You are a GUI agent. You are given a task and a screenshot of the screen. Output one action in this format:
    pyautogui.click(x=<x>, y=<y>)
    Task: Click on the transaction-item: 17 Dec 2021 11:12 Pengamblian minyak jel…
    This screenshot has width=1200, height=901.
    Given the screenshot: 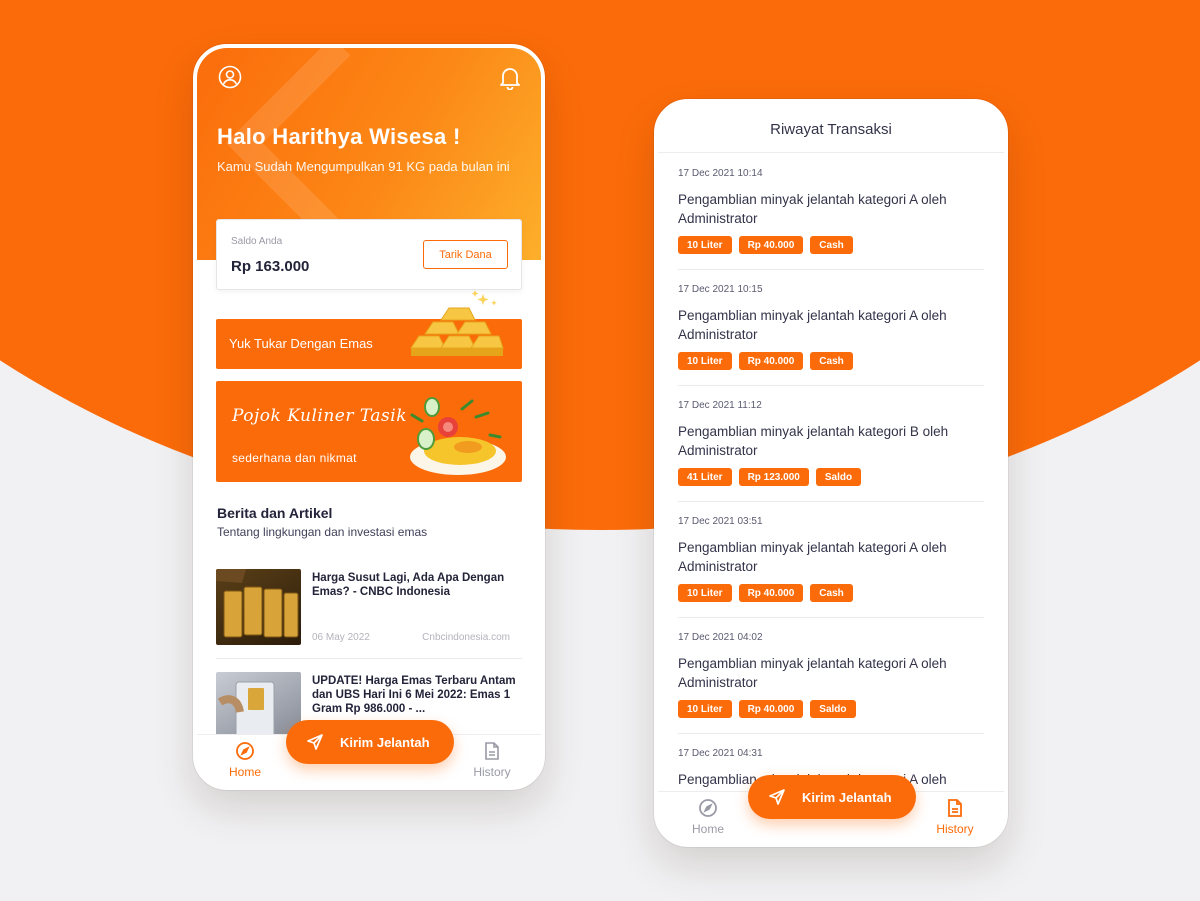 What is the action you would take?
    pyautogui.click(x=831, y=444)
    